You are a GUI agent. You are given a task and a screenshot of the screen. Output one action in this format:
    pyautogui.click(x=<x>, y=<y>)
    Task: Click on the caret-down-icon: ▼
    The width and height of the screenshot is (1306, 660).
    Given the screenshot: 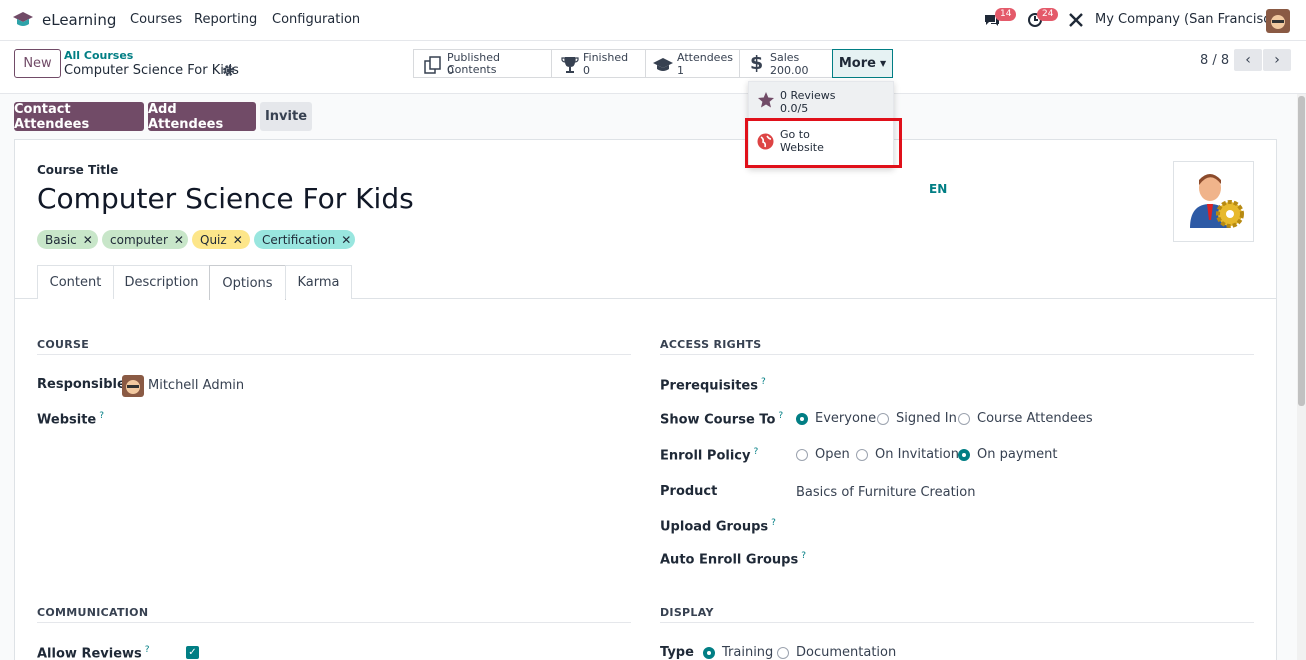 What is the action you would take?
    pyautogui.click(x=883, y=63)
    